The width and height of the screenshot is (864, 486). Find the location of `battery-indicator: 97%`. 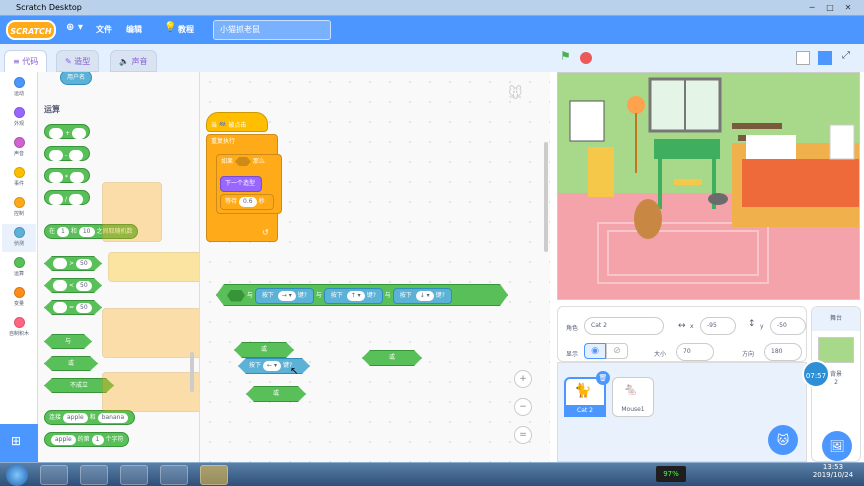

battery-indicator: 97% is located at coordinates (671, 474).